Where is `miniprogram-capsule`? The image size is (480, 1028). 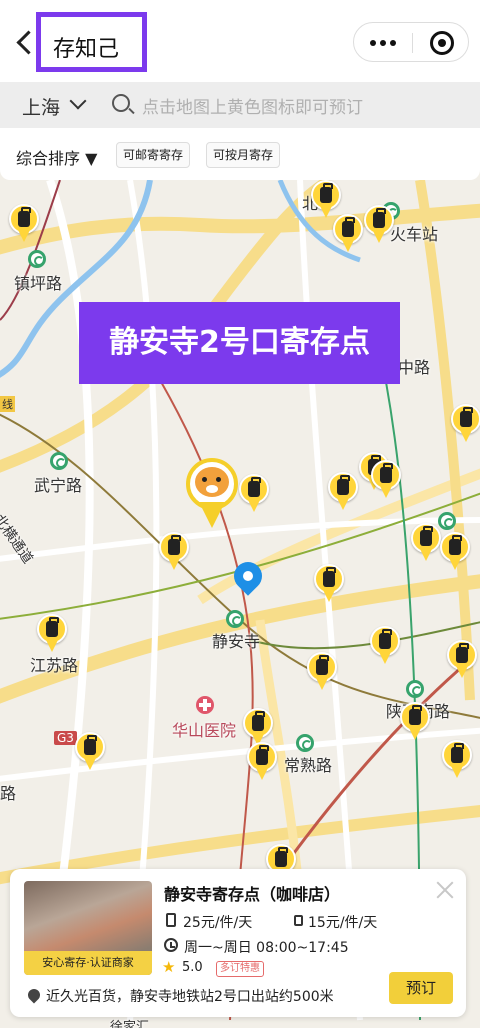
miniprogram-capsule is located at coordinates (411, 42).